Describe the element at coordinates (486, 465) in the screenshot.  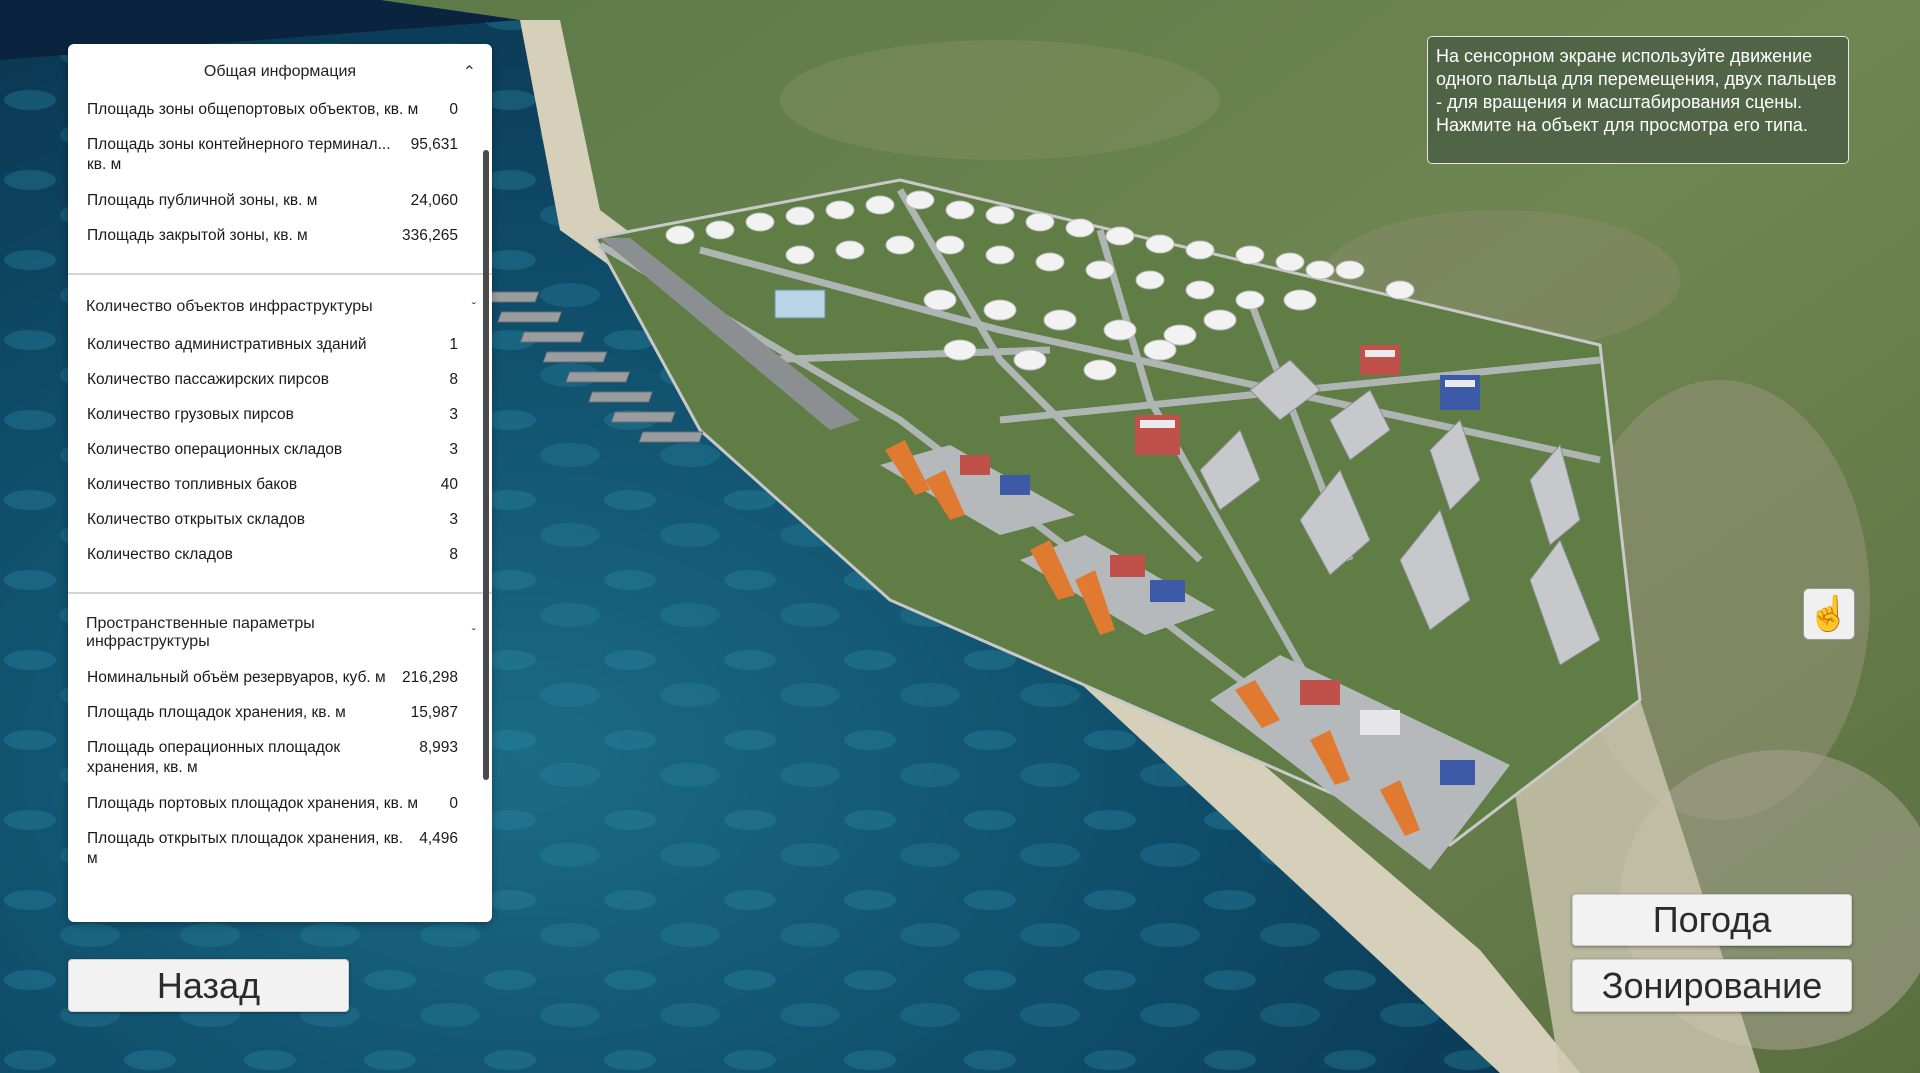
I see `scrollbar-thumb` at that location.